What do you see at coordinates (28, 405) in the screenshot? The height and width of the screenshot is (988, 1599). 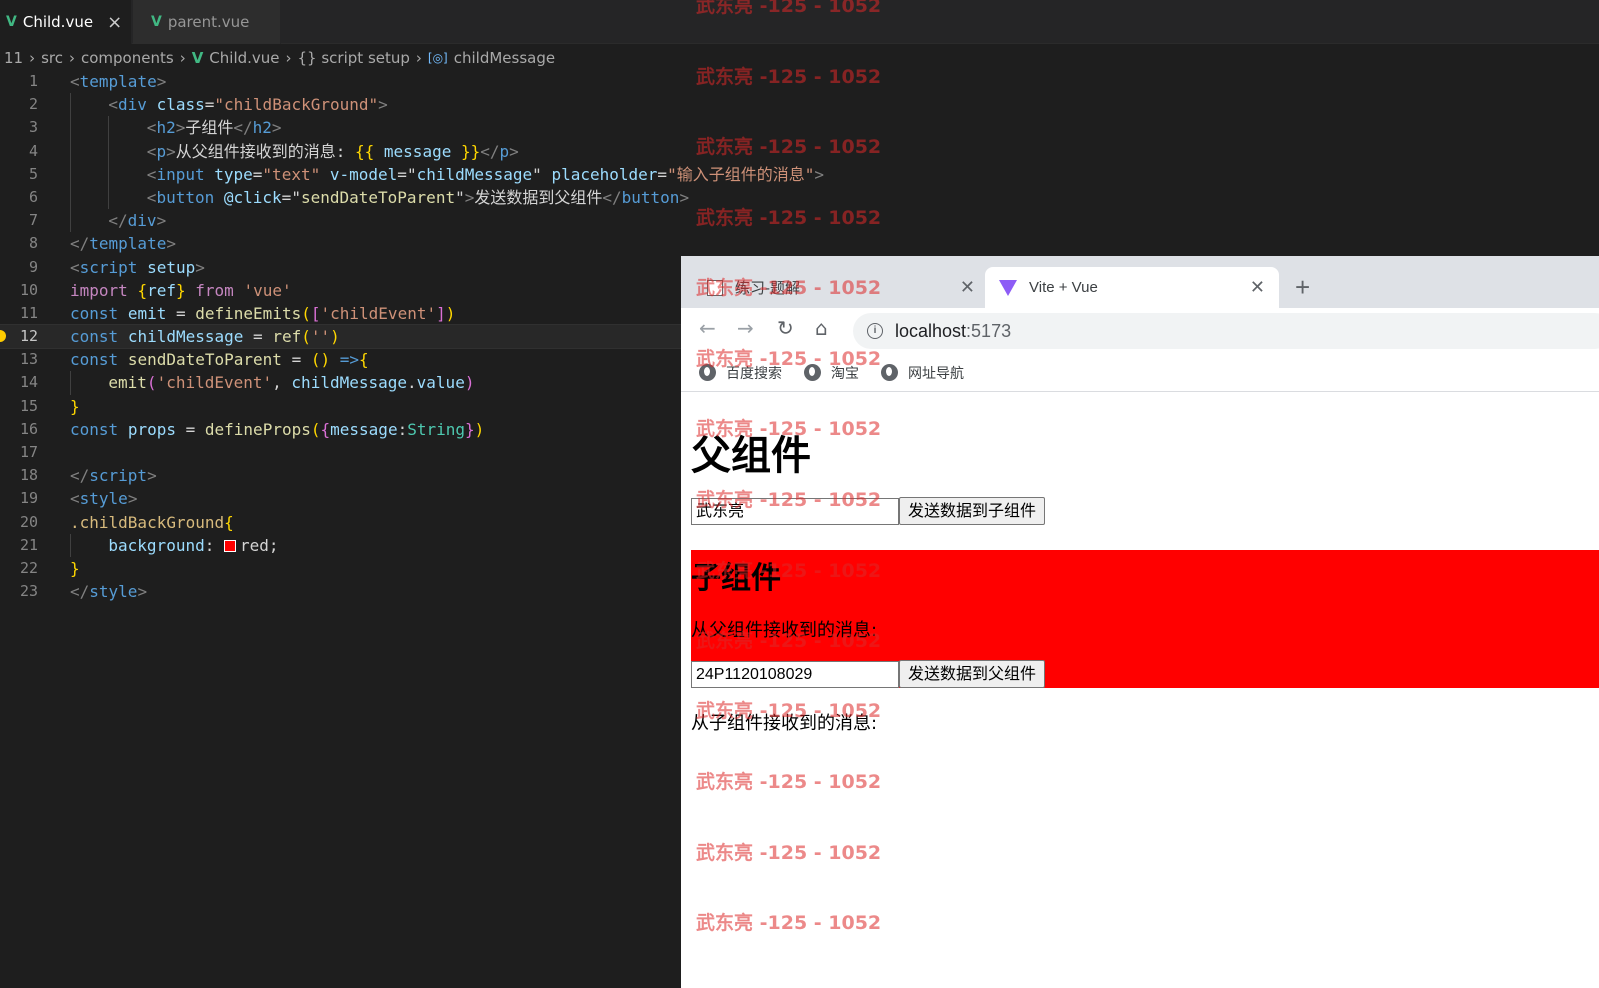 I see `line-number: 15` at bounding box center [28, 405].